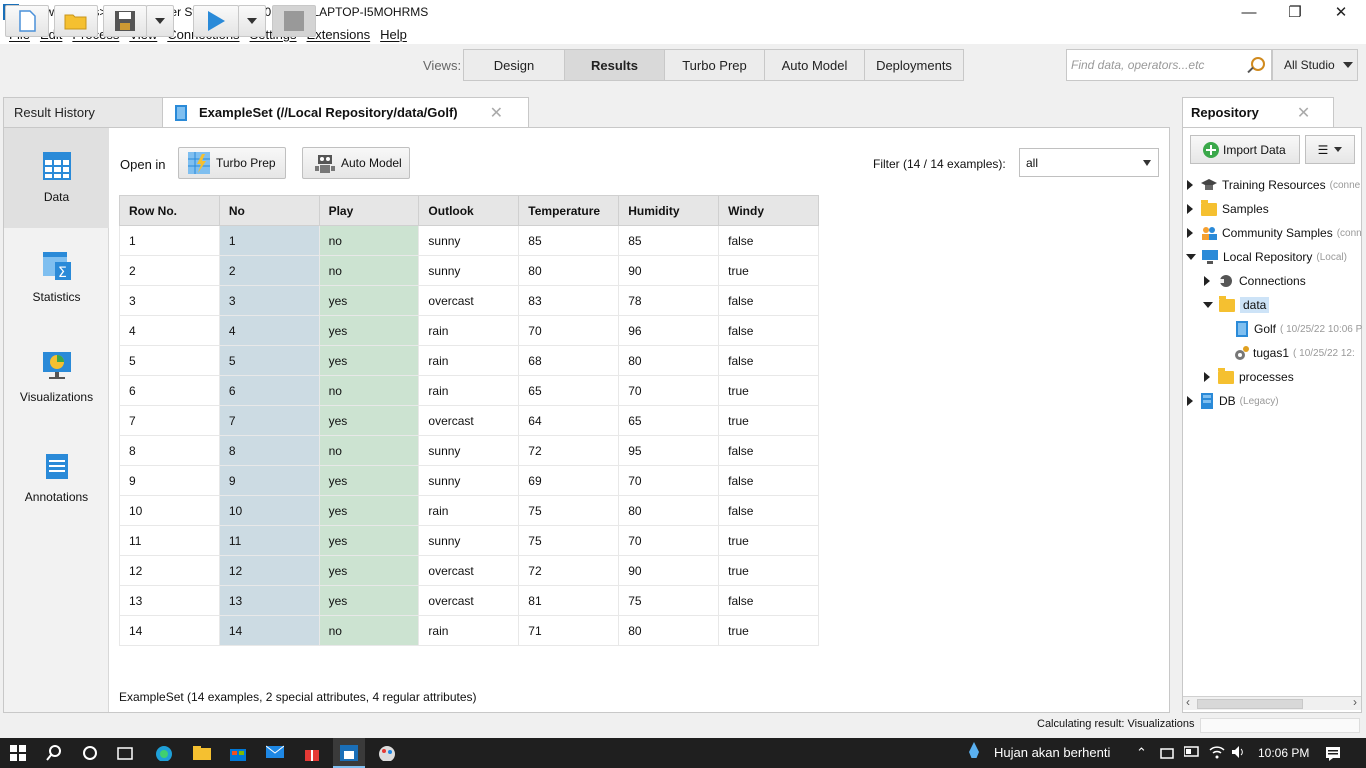  What do you see at coordinates (369, 210) in the screenshot?
I see `column-header: Play` at bounding box center [369, 210].